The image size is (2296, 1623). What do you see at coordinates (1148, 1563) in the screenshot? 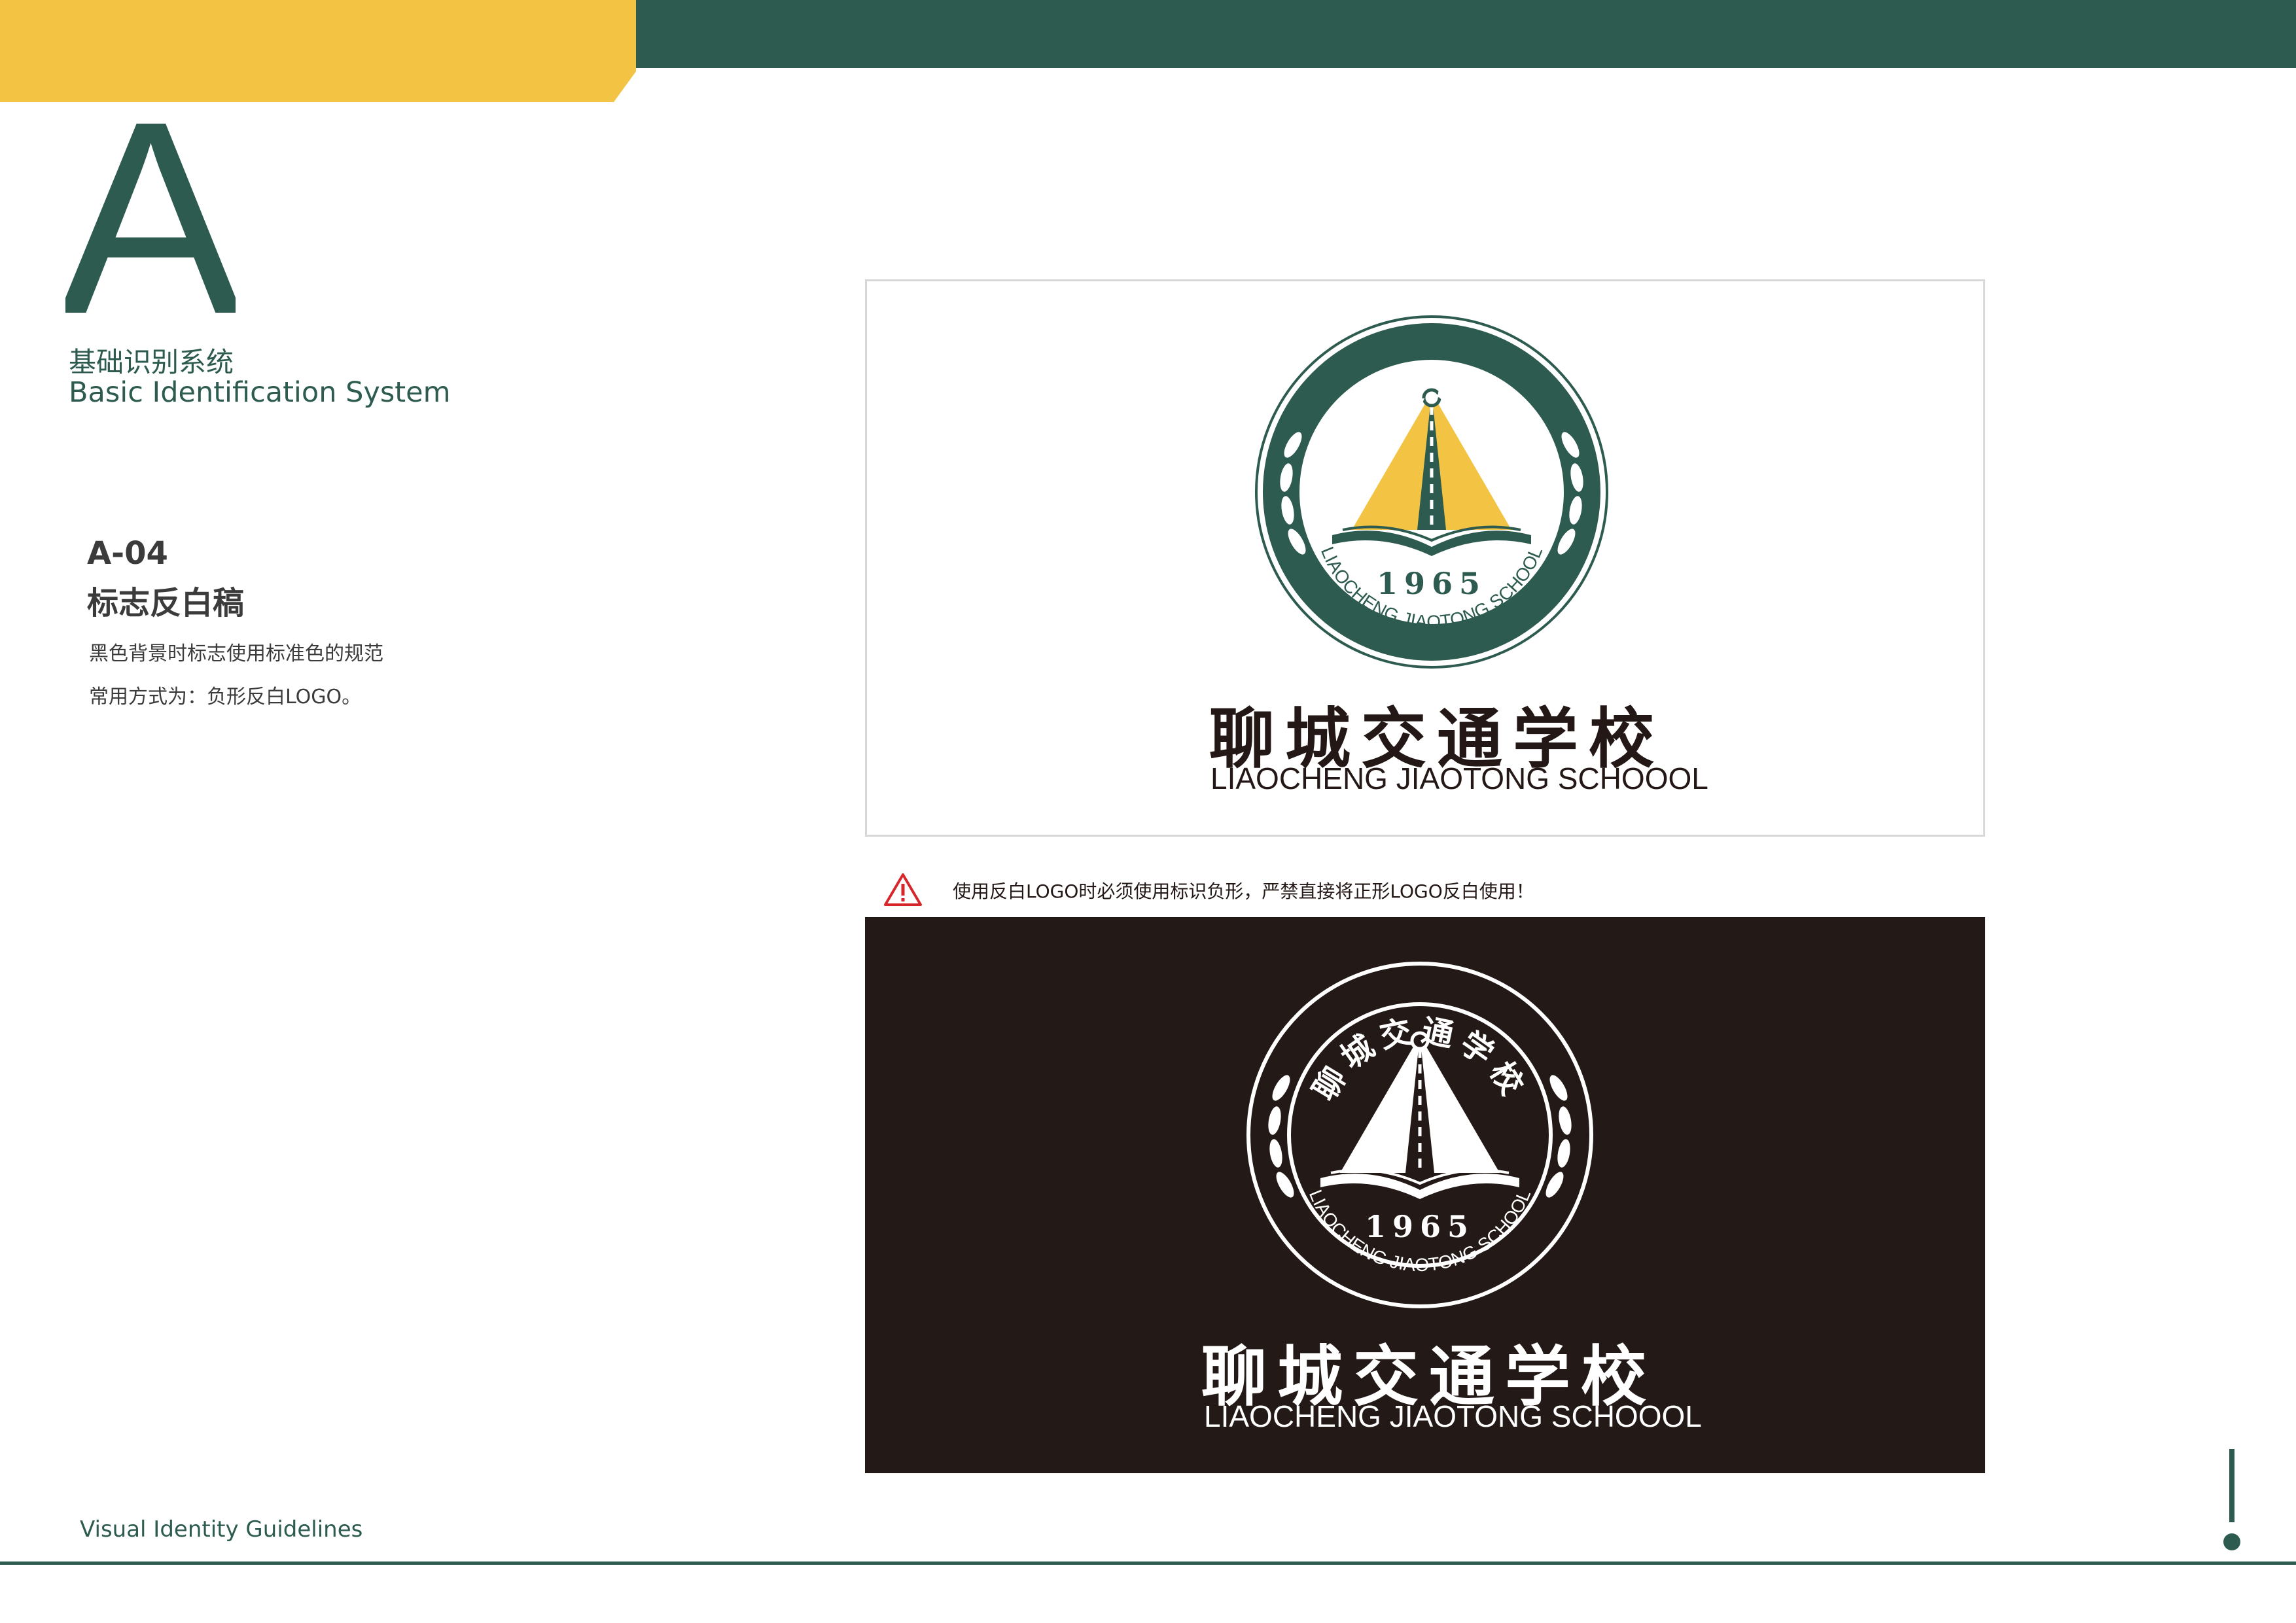
I see `footer-divider` at bounding box center [1148, 1563].